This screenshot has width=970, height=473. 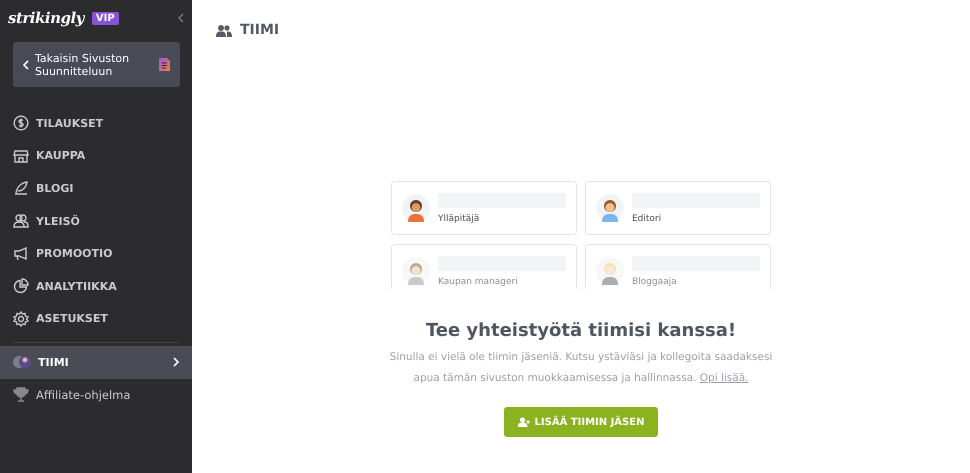 What do you see at coordinates (21, 395) in the screenshot?
I see `trophy-icon` at bounding box center [21, 395].